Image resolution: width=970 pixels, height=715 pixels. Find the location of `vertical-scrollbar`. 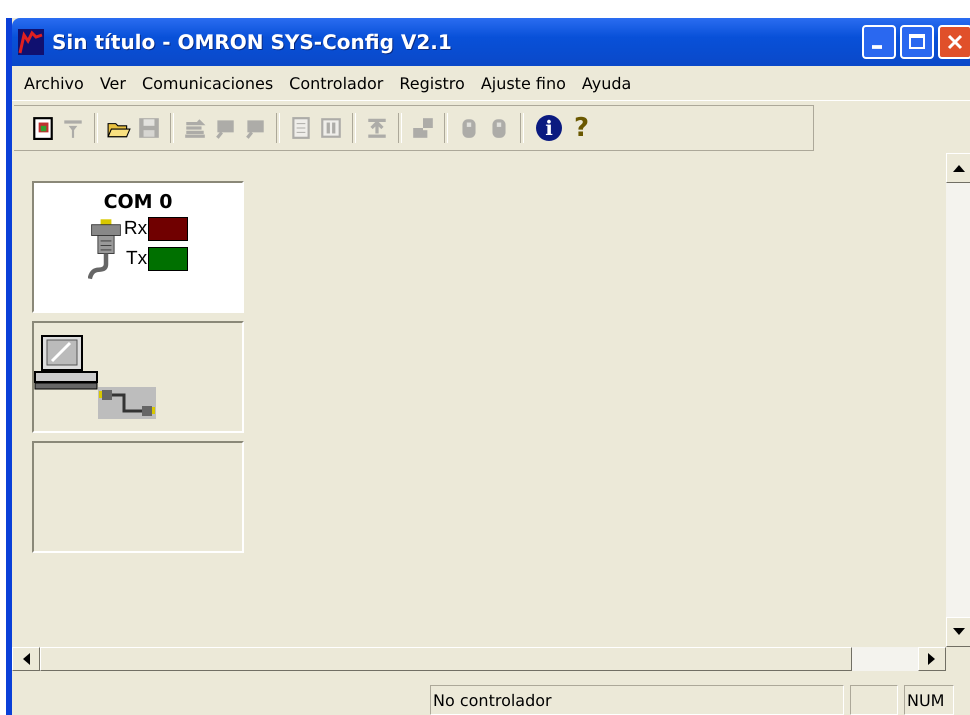

vertical-scrollbar is located at coordinates (958, 400).